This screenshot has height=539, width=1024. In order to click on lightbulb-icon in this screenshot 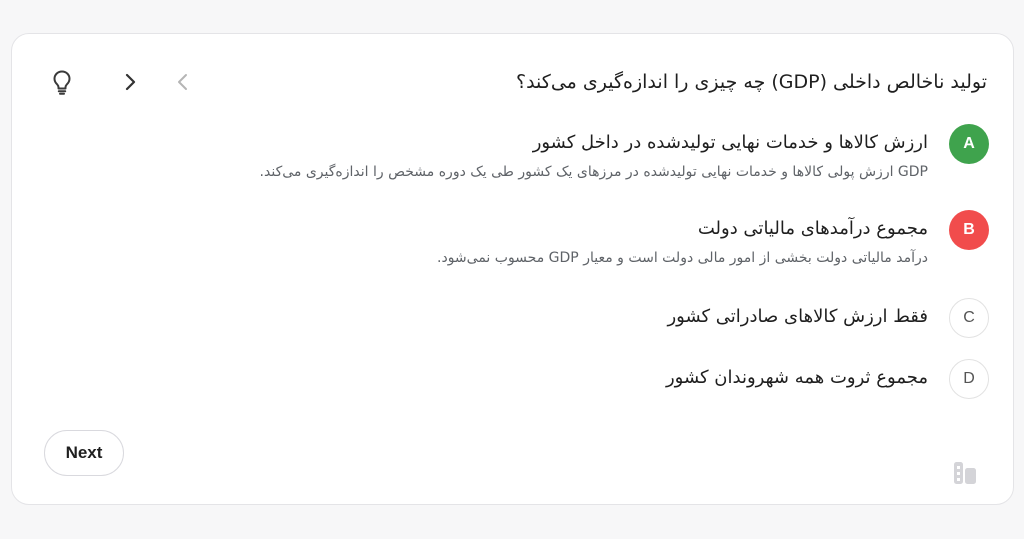, I will do `click(62, 82)`.